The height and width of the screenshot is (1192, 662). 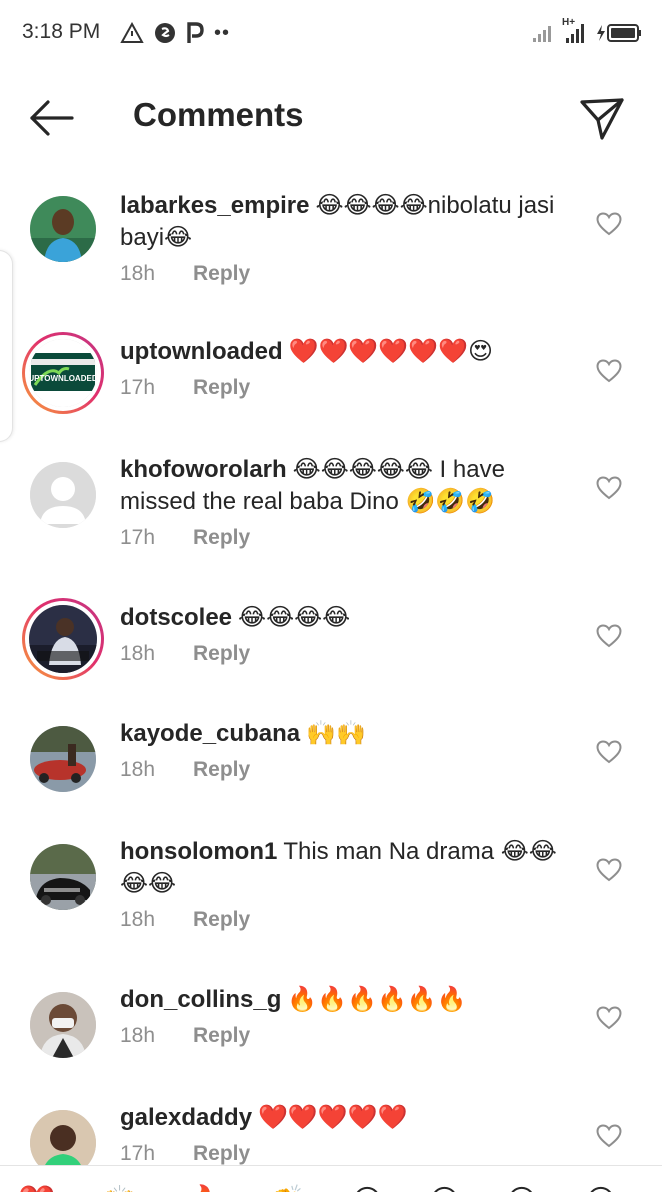 What do you see at coordinates (345, 752) in the screenshot?
I see `comment-body: kayode_cubana 🙌🙌 18h Reply` at bounding box center [345, 752].